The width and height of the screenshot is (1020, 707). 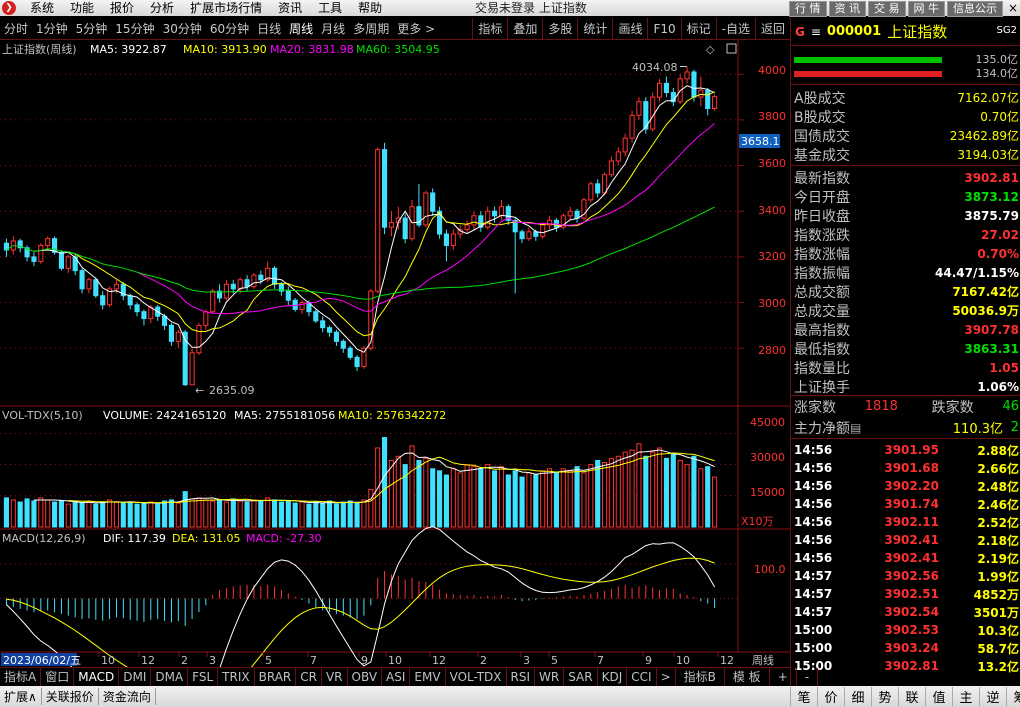 I want to click on period-timeshare: 分时, so click(x=16, y=29).